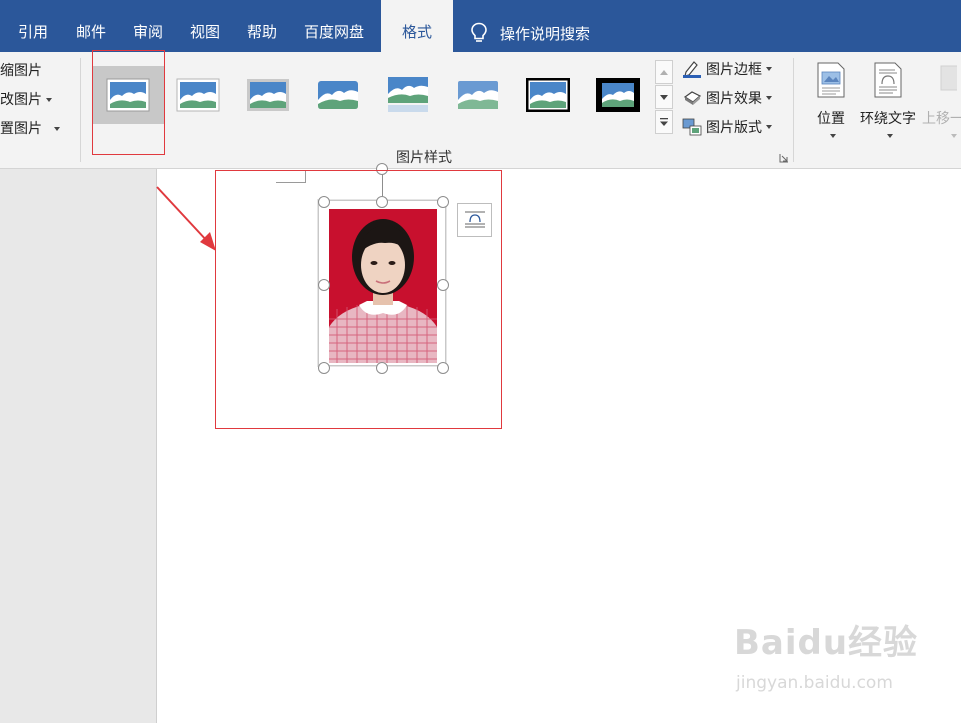  What do you see at coordinates (888, 119) in the screenshot?
I see `wrap-text-label: 环绕文字` at bounding box center [888, 119].